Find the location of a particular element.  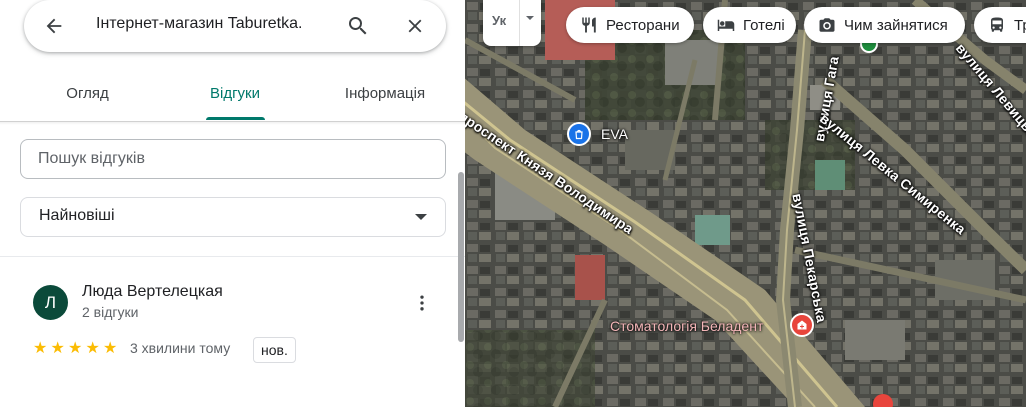

review-search-input is located at coordinates (233, 159).